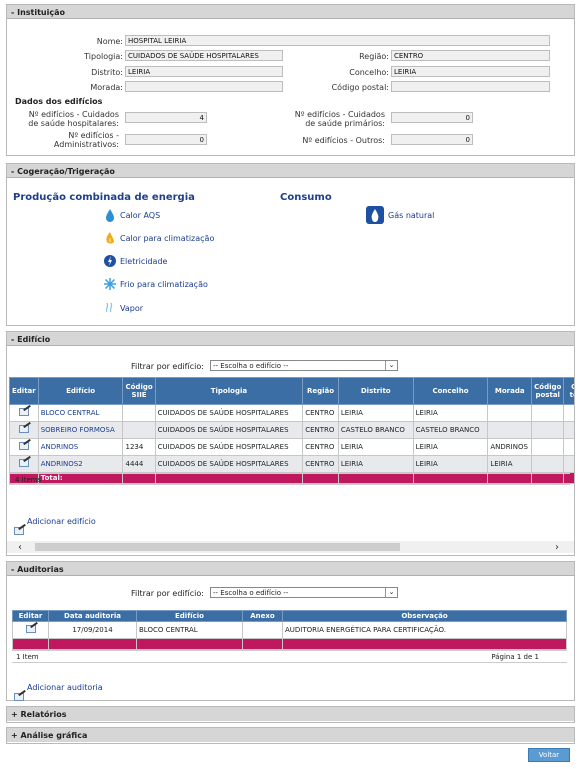 The image size is (579, 769). Describe the element at coordinates (65, 687) in the screenshot. I see `adicionar-auditoria-link: Adicionar auditoria` at that location.